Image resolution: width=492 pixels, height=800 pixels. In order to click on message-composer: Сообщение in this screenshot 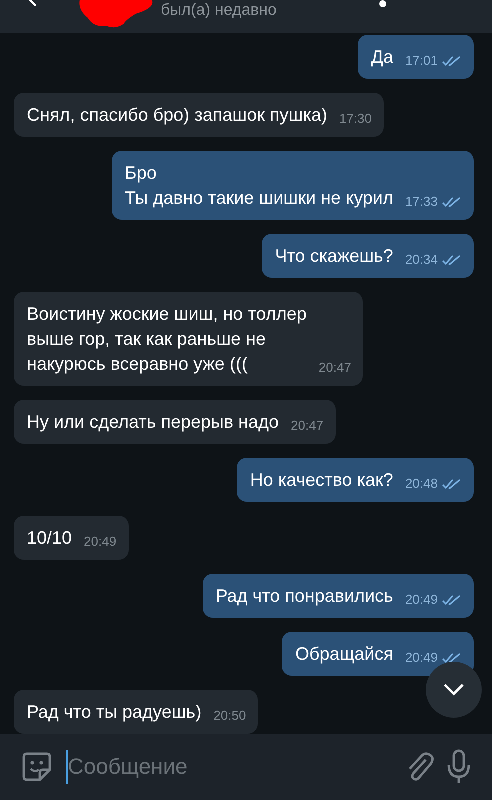, I will do `click(246, 767)`.